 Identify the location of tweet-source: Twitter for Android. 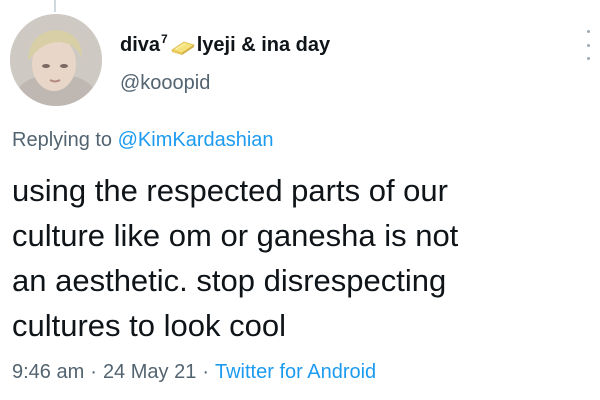
(295, 372).